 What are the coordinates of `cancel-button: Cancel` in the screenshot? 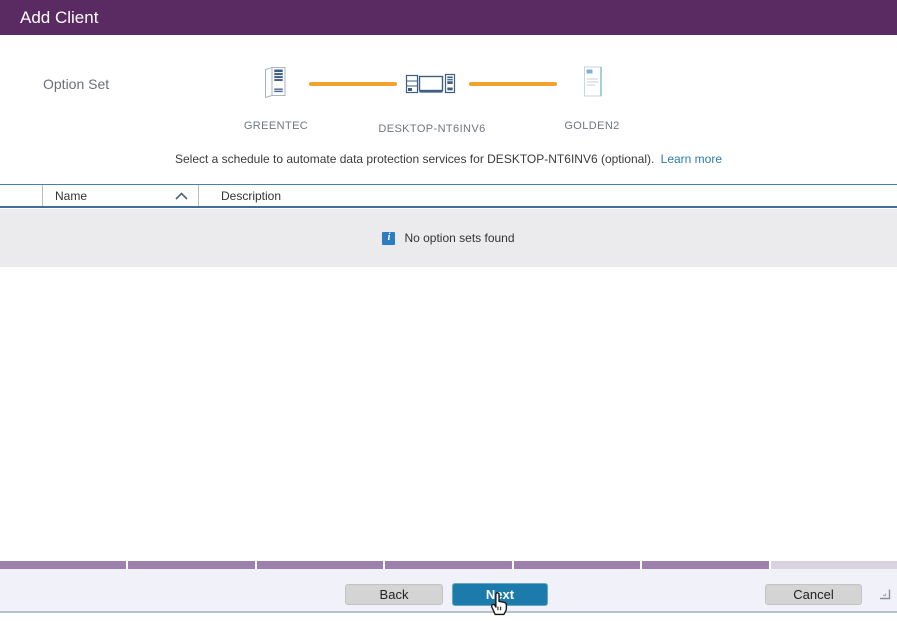 It's located at (813, 594).